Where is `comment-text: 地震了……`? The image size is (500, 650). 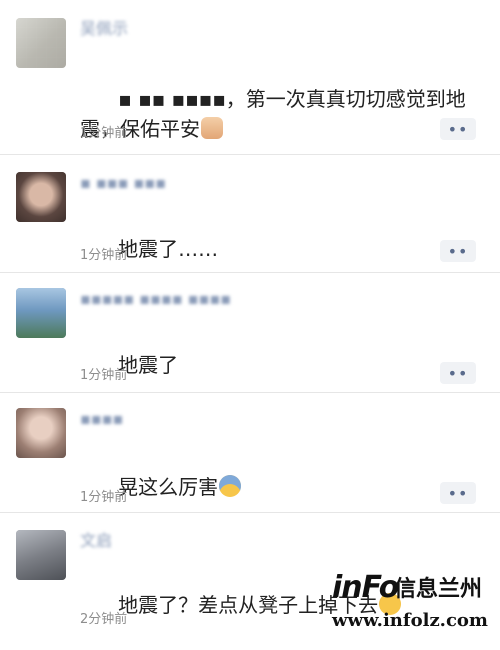
comment-text: 地震了…… is located at coordinates (280, 249).